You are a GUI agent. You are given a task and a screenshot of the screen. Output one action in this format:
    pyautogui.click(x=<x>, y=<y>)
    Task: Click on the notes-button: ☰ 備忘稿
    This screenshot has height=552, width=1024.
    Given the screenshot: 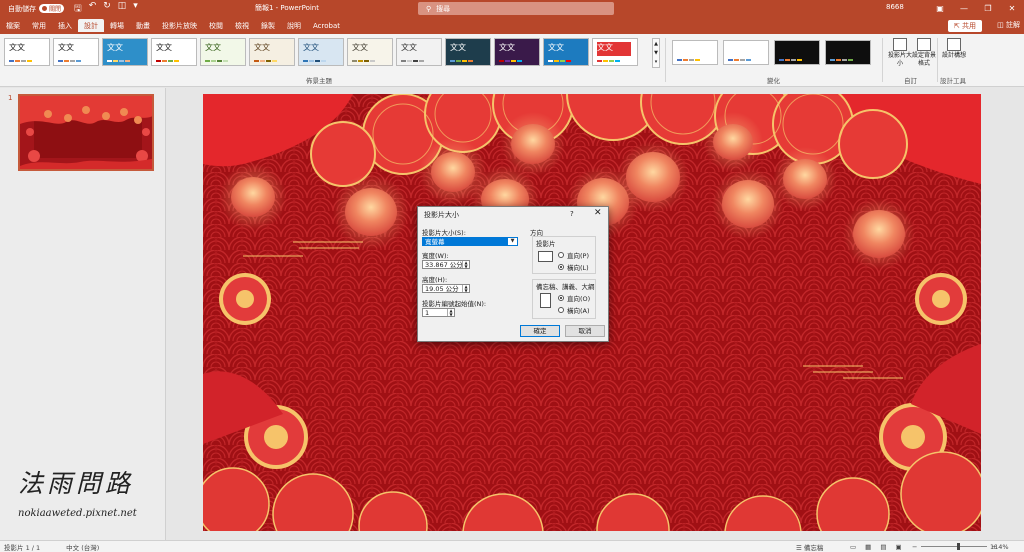 What is the action you would take?
    pyautogui.click(x=809, y=547)
    